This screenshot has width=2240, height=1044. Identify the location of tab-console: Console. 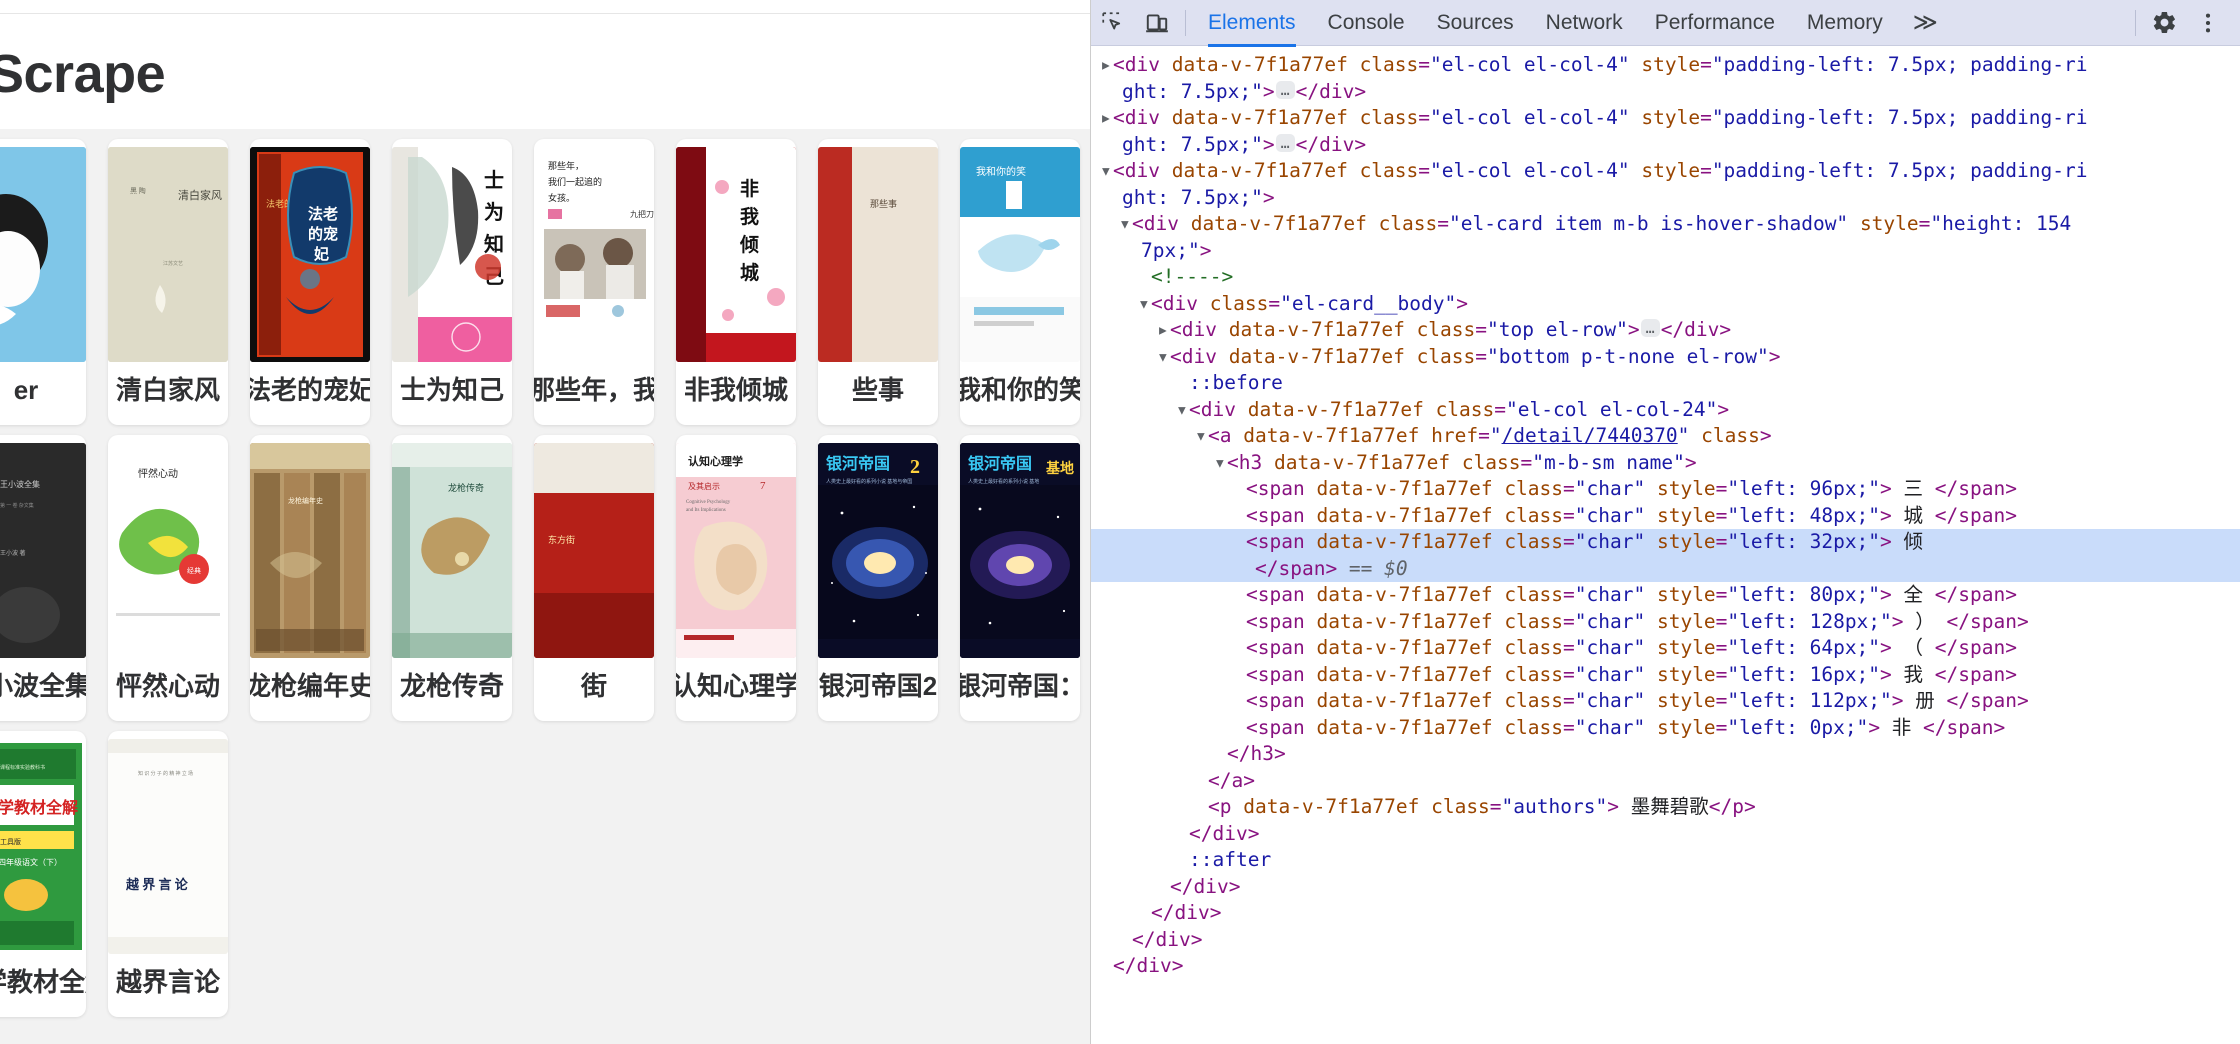
(1366, 23).